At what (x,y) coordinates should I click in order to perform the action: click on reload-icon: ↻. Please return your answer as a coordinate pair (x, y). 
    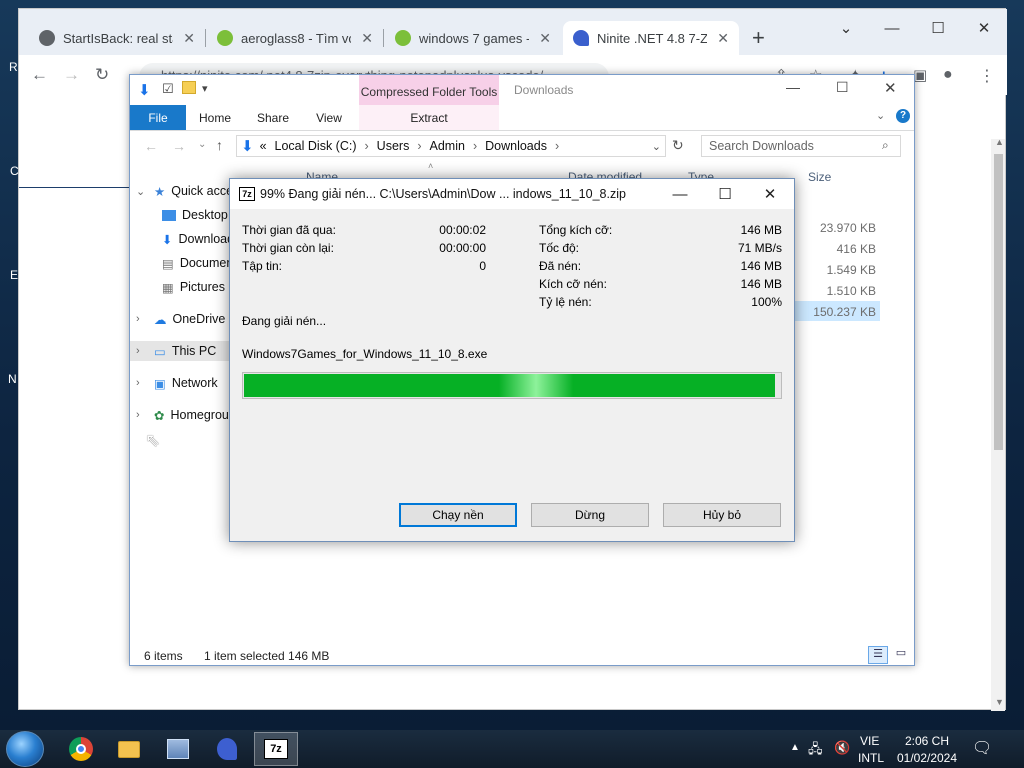
    Looking at the image, I should click on (102, 75).